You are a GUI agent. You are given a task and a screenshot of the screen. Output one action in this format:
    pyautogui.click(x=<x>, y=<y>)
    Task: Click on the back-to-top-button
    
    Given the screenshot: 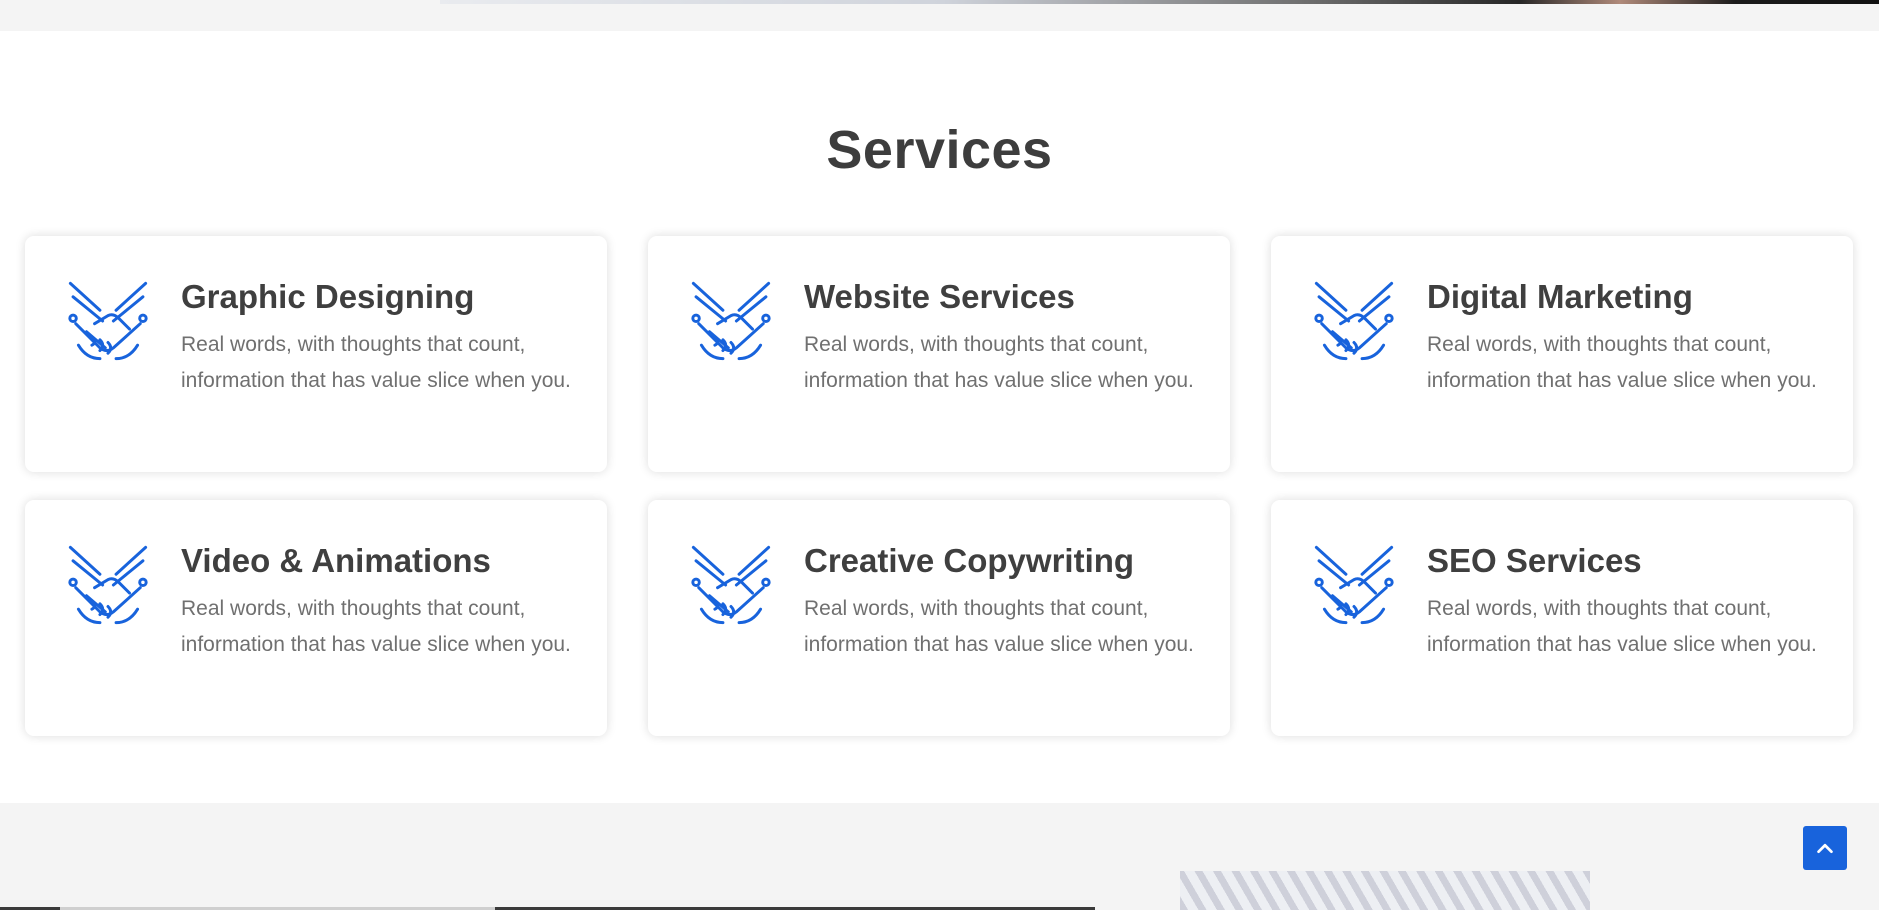 What is the action you would take?
    pyautogui.click(x=1825, y=848)
    